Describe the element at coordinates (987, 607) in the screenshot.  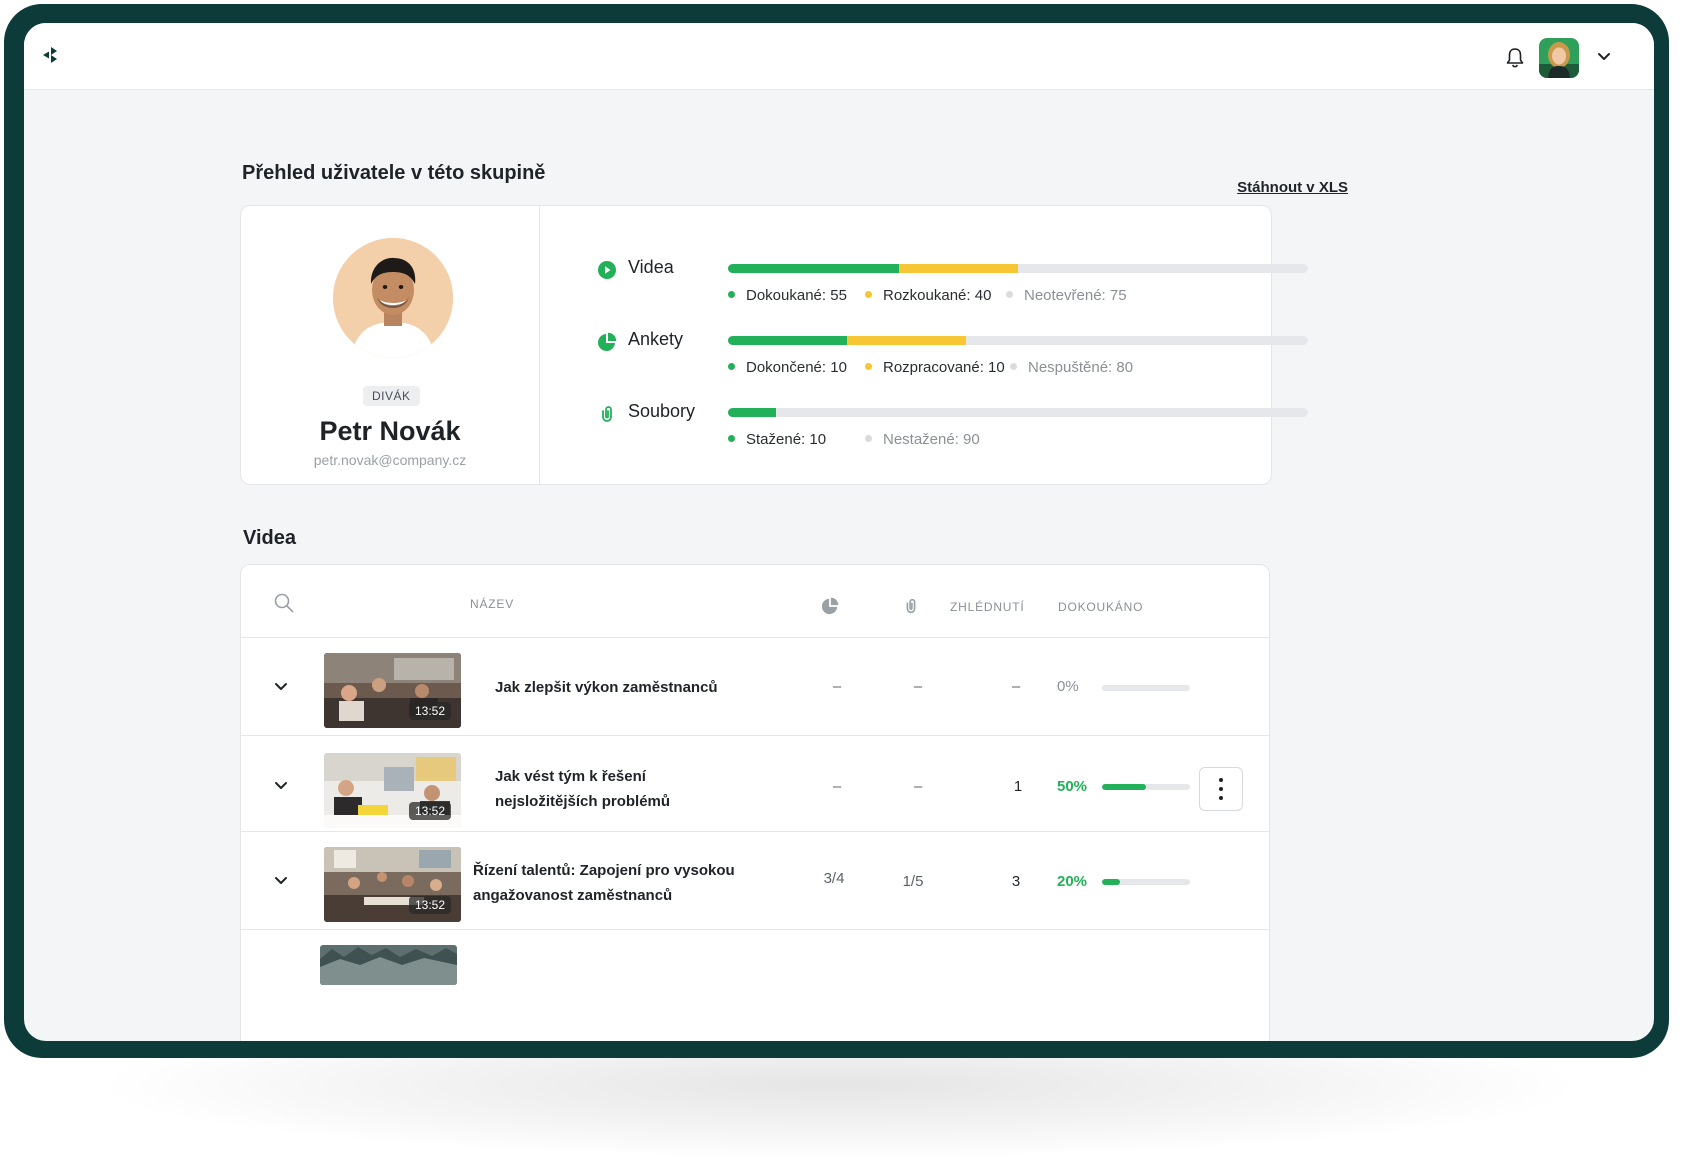
I see `column-views-header: ZHLÉDNUTÍ` at that location.